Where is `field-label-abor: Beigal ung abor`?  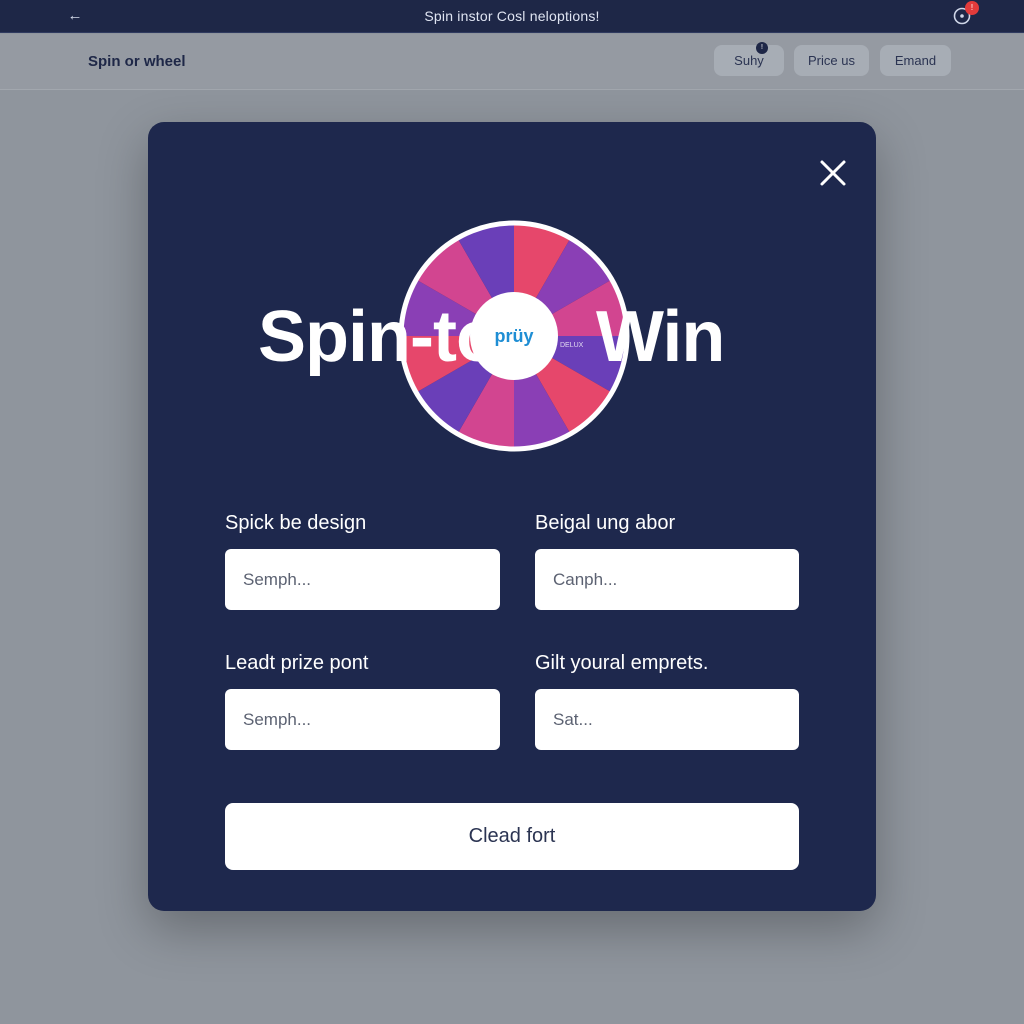
field-label-abor: Beigal ung abor is located at coordinates (605, 523).